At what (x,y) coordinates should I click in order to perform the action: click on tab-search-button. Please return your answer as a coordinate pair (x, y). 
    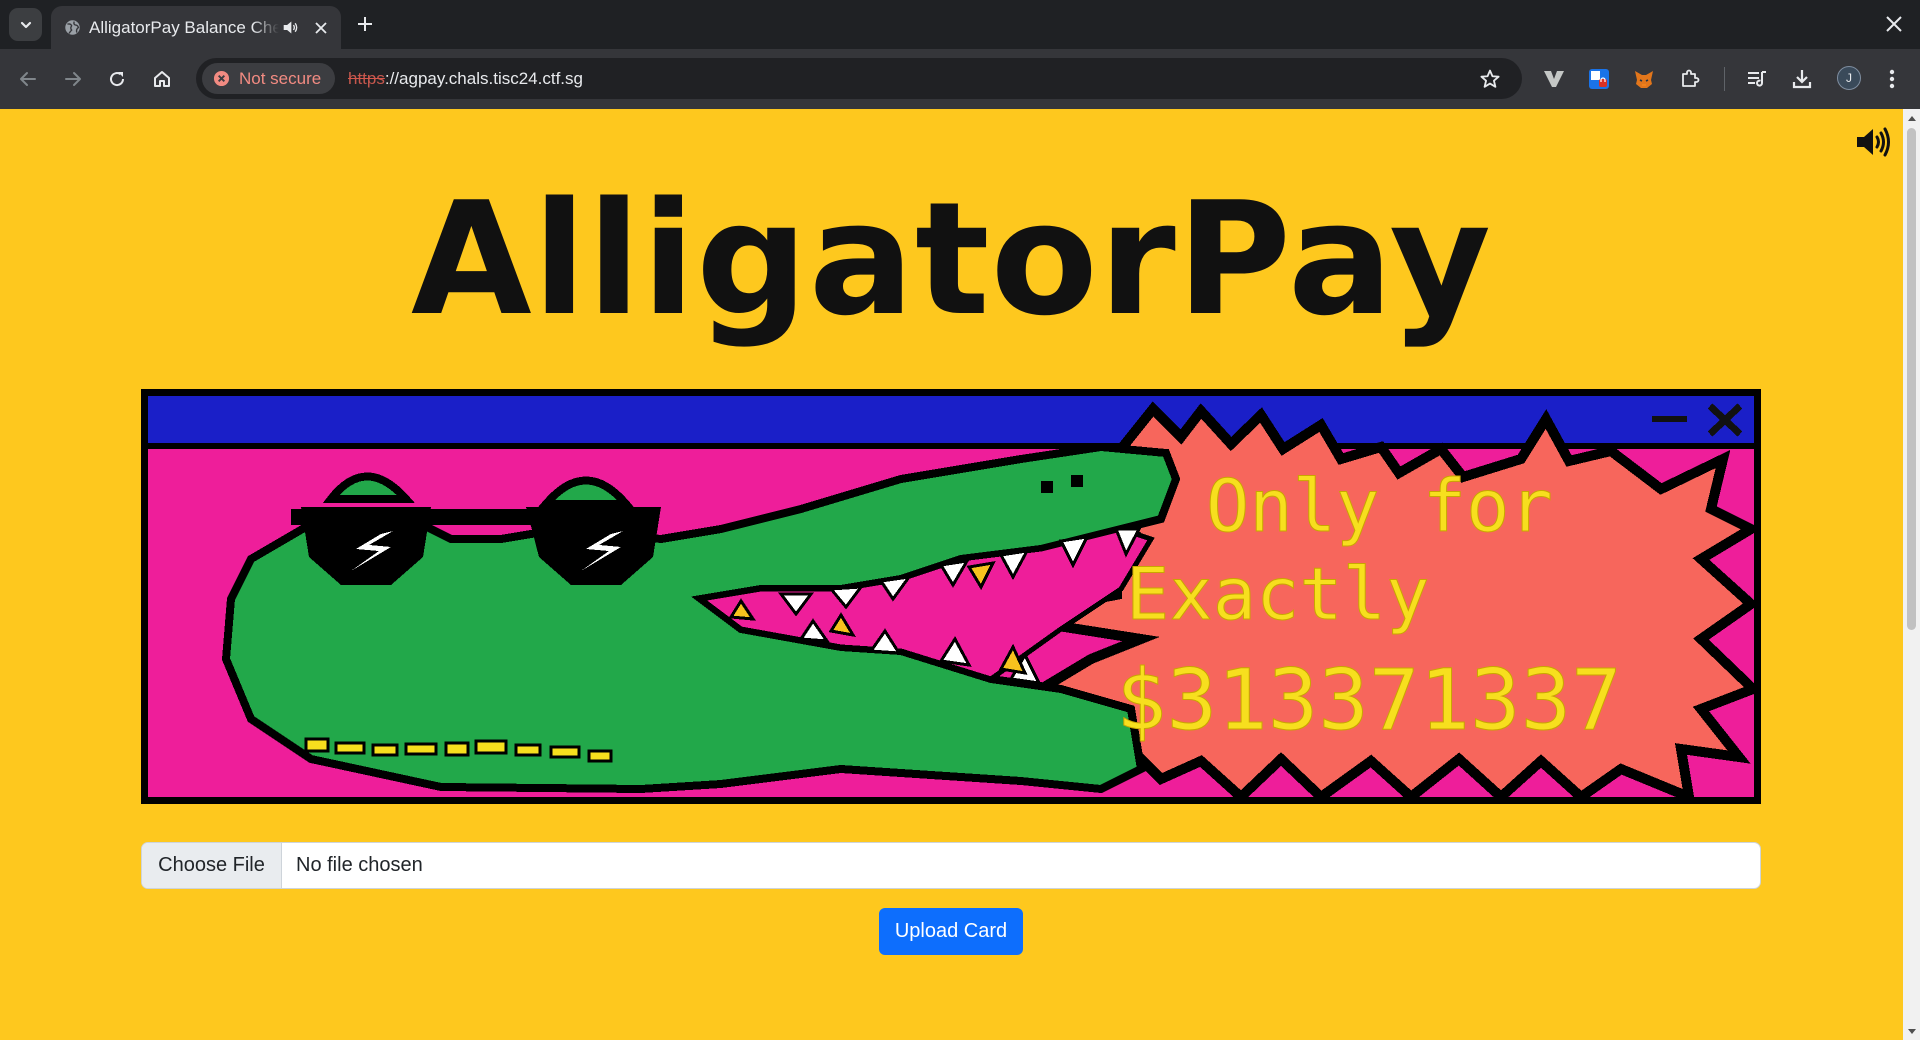
    Looking at the image, I should click on (25, 24).